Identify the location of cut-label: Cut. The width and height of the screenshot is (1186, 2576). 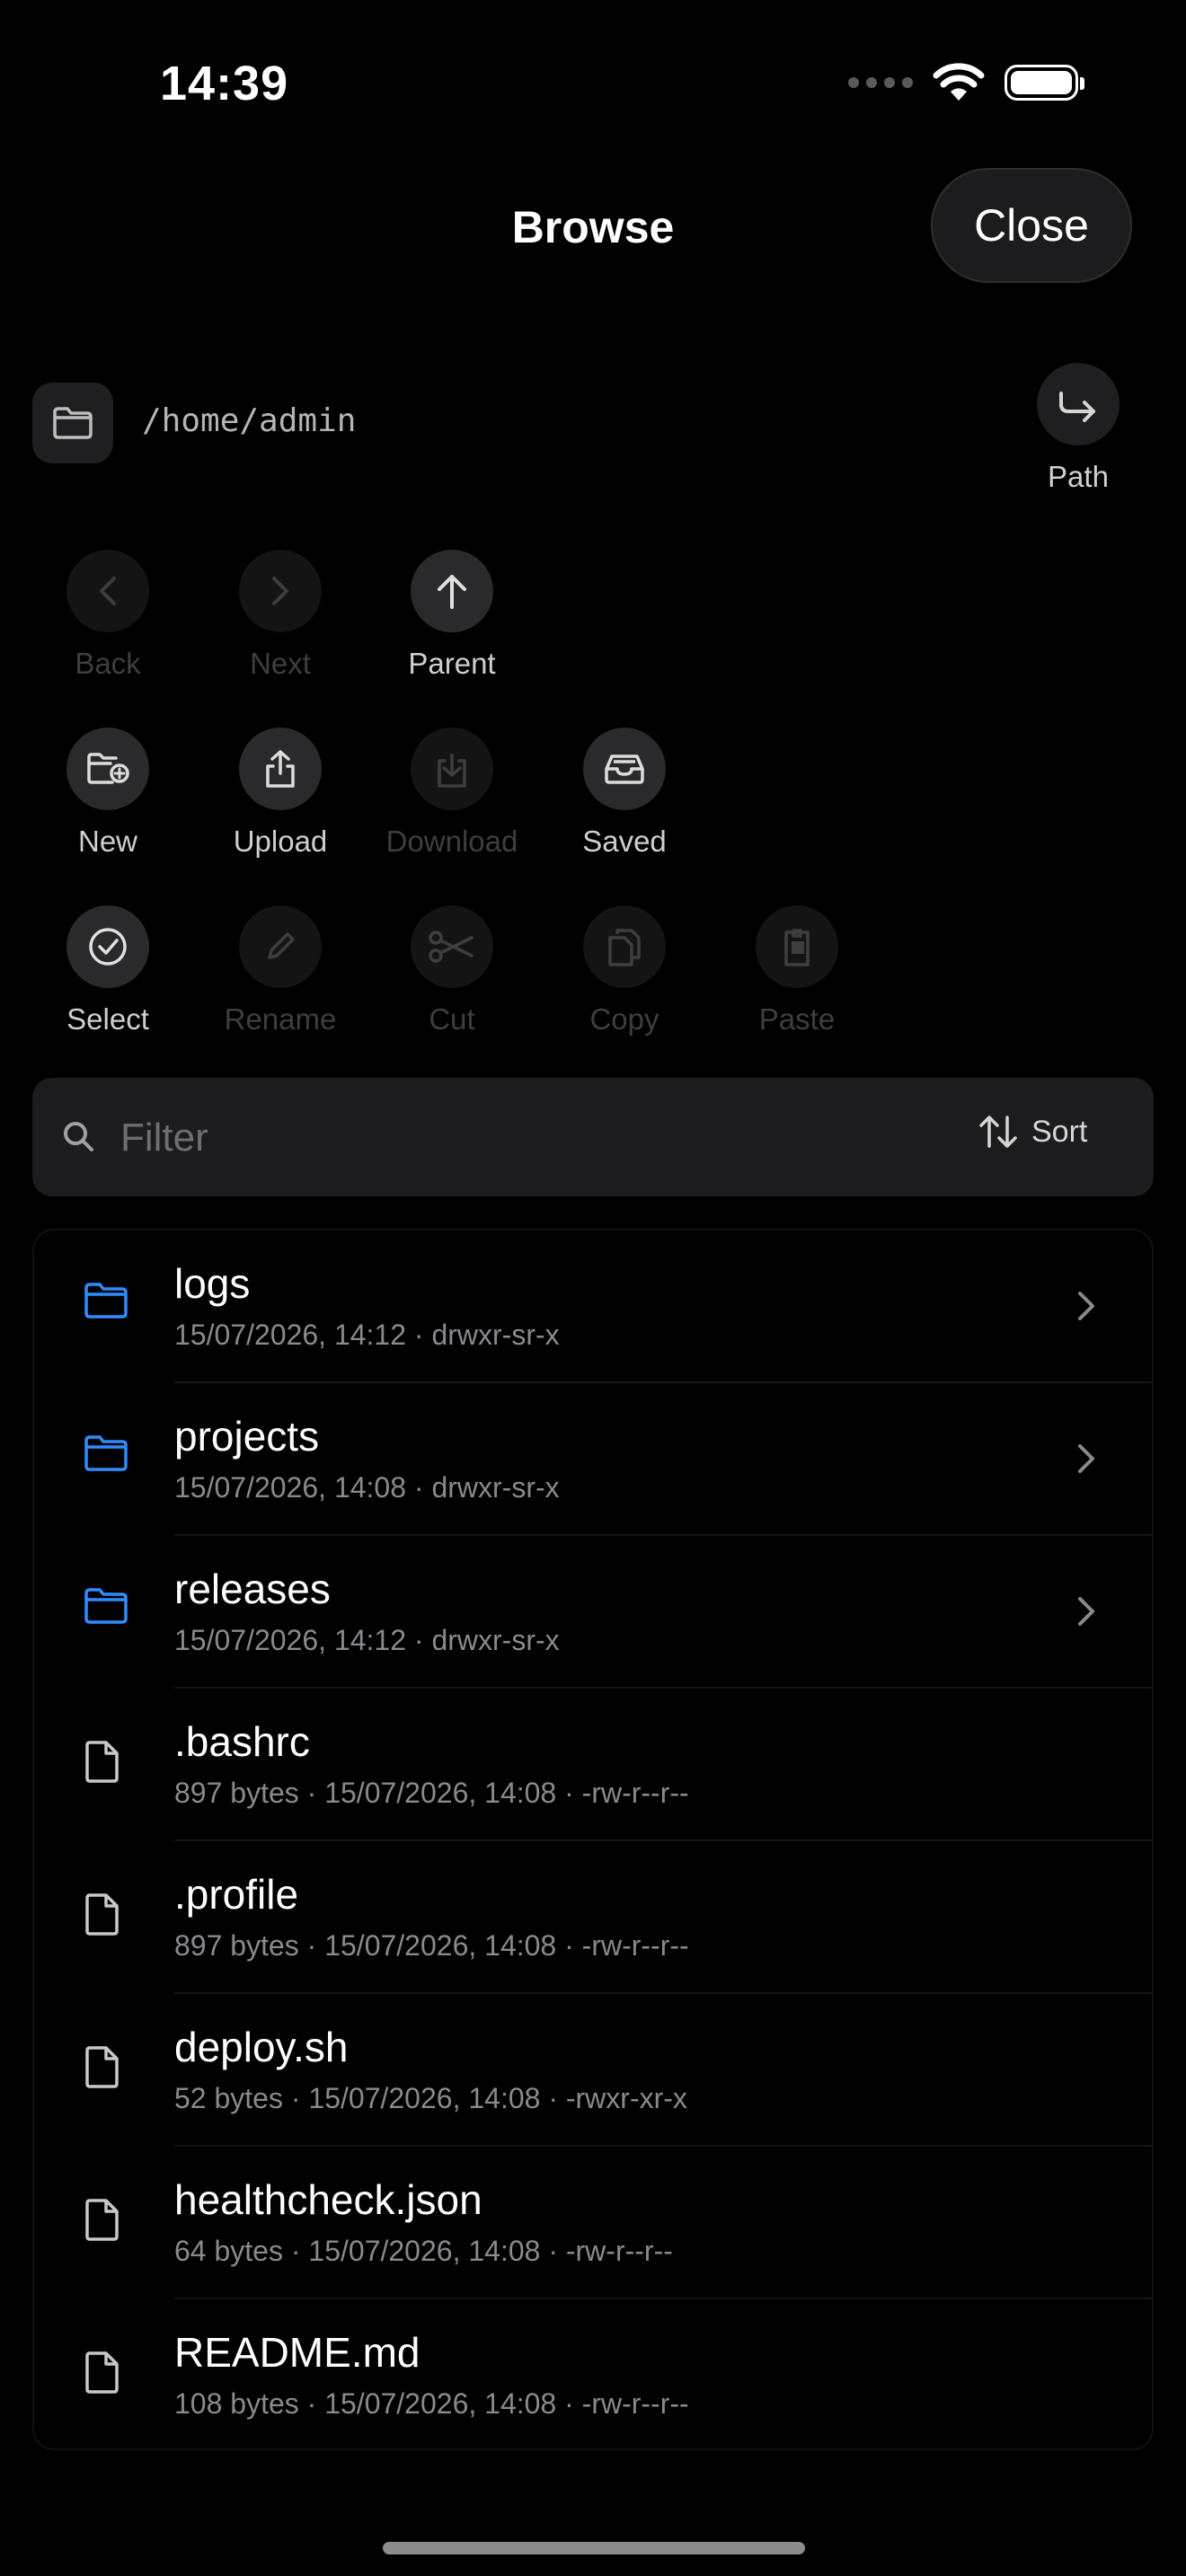
(452, 1019).